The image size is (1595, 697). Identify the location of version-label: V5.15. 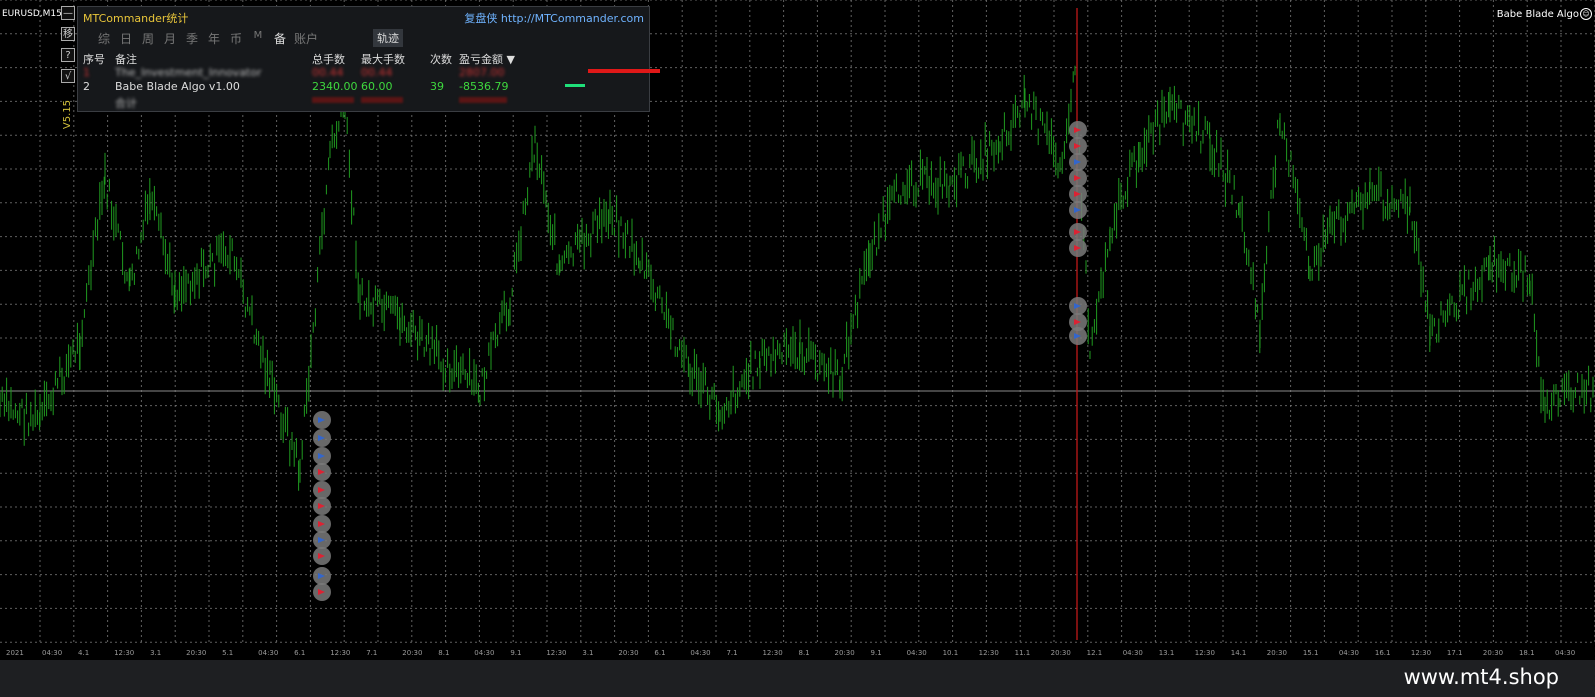
(67, 115).